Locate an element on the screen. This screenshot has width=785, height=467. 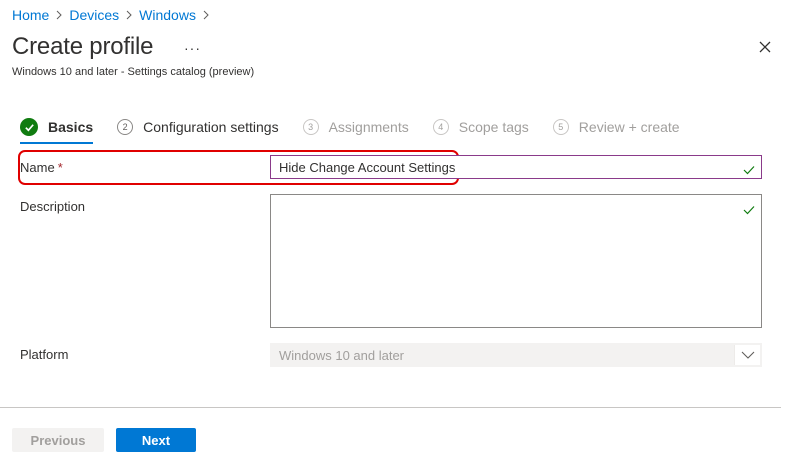
step-number: 4 is located at coordinates (440, 127).